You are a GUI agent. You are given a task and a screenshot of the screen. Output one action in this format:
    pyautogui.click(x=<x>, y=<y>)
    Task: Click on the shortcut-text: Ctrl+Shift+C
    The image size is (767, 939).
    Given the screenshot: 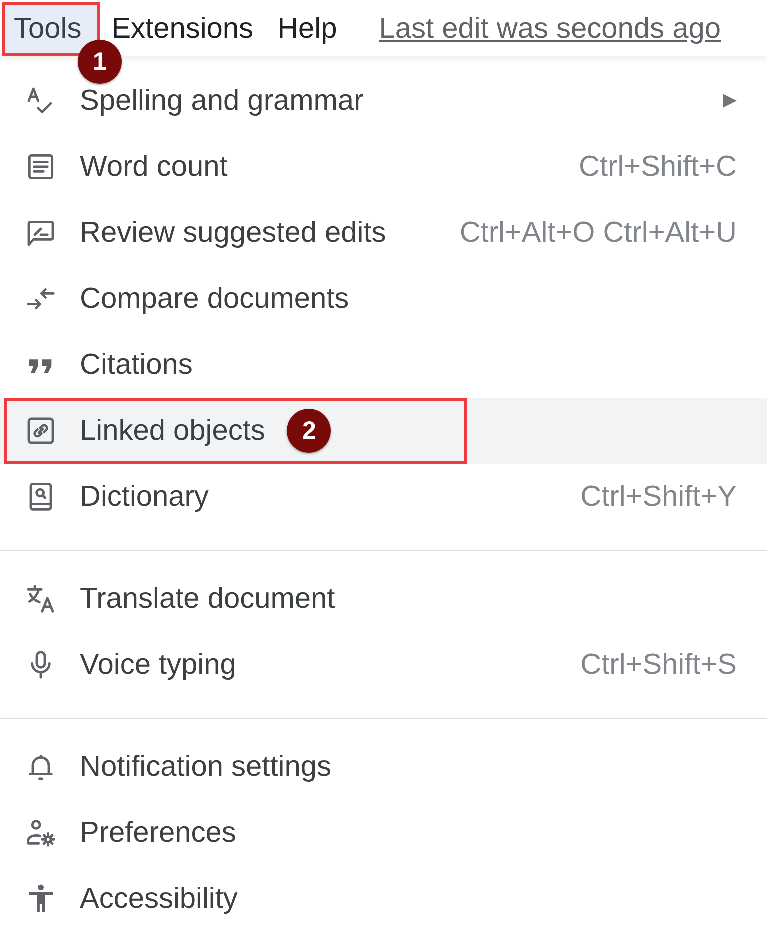 What is the action you would take?
    pyautogui.click(x=658, y=167)
    